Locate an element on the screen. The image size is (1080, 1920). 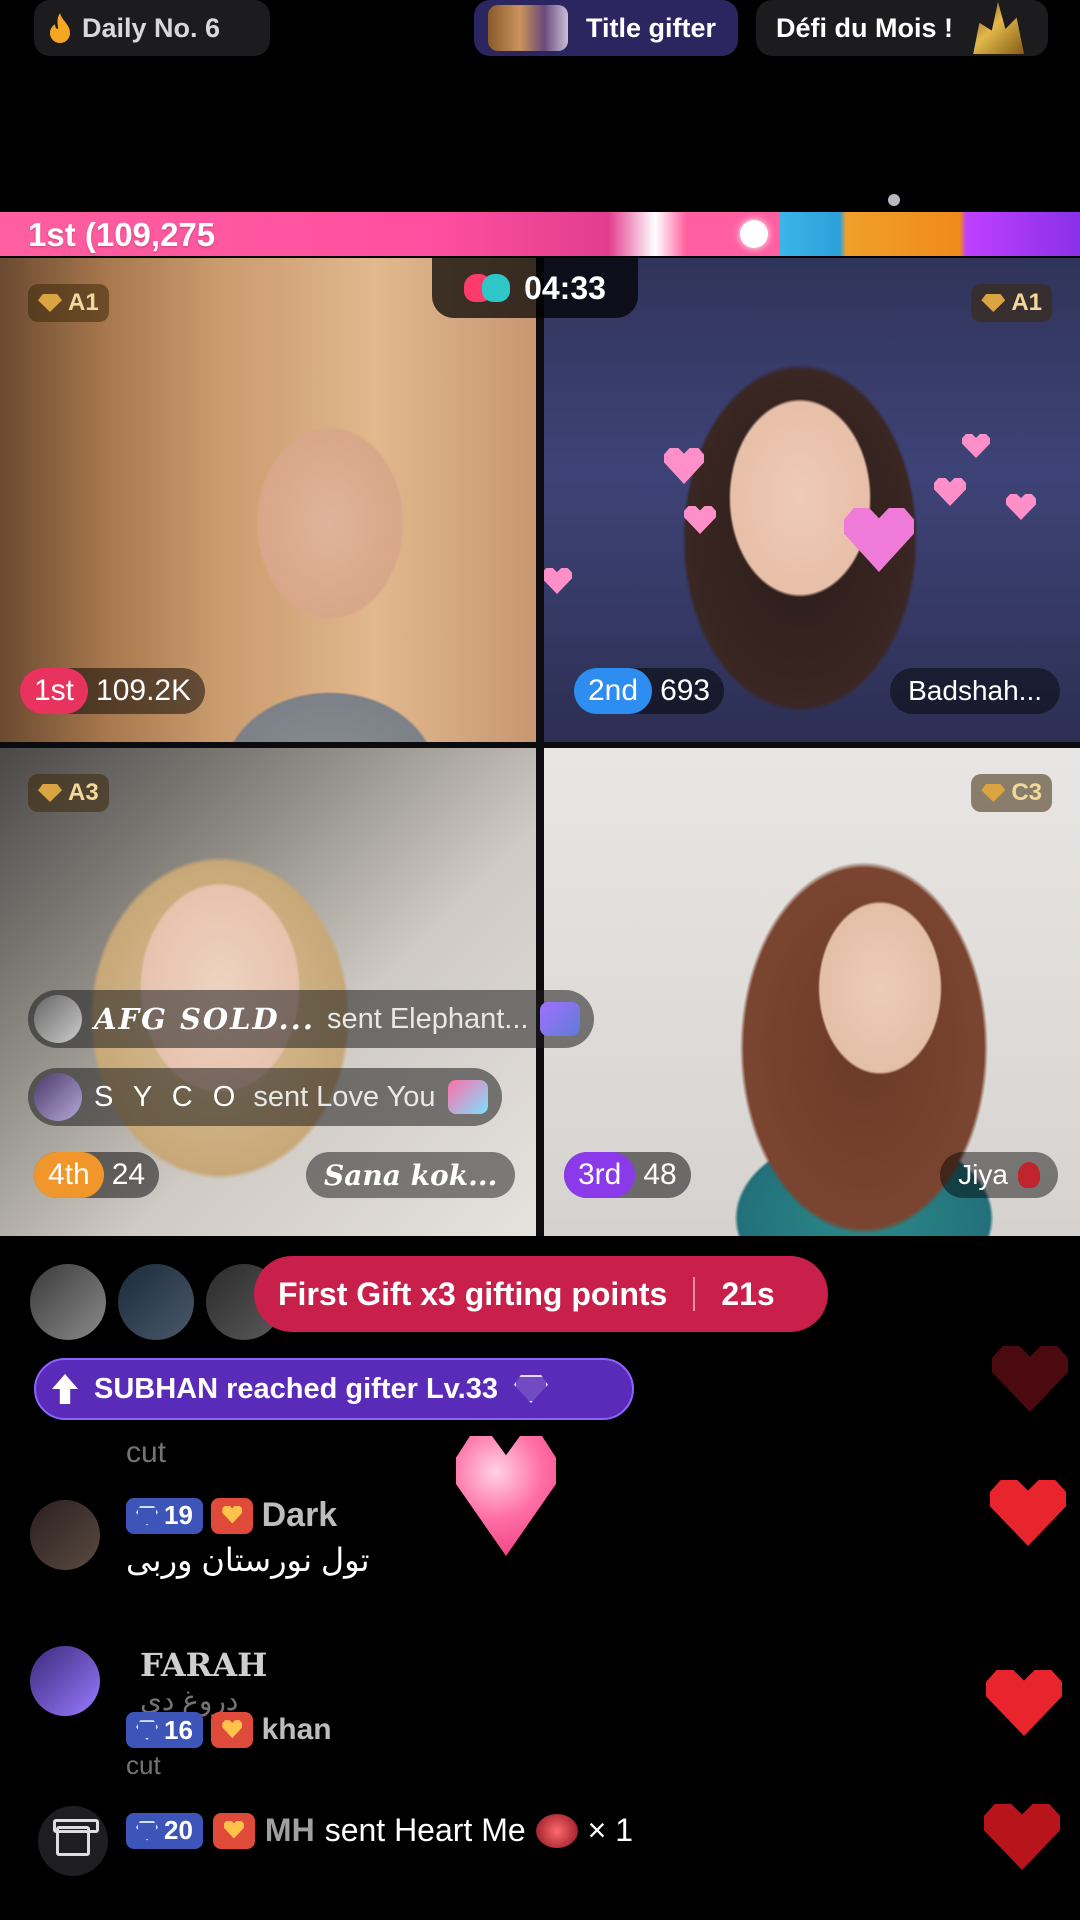
rank-position: 2nd is located at coordinates (613, 691).